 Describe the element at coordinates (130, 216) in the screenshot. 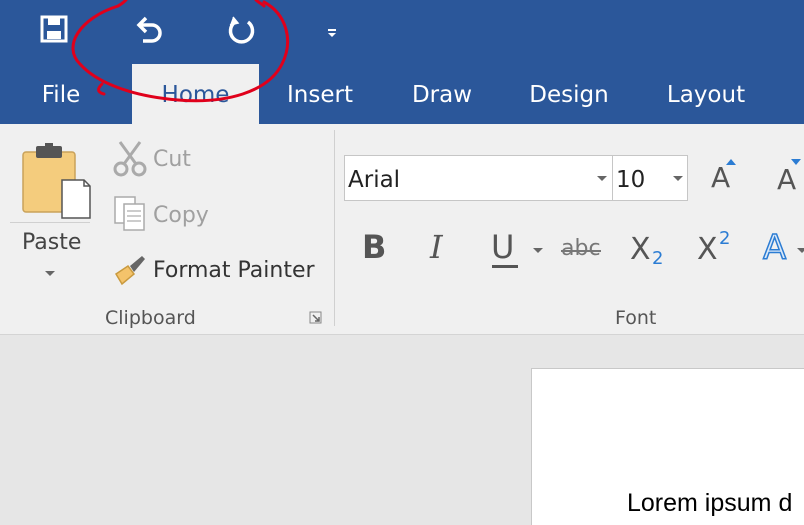

I see `copy-icon` at that location.